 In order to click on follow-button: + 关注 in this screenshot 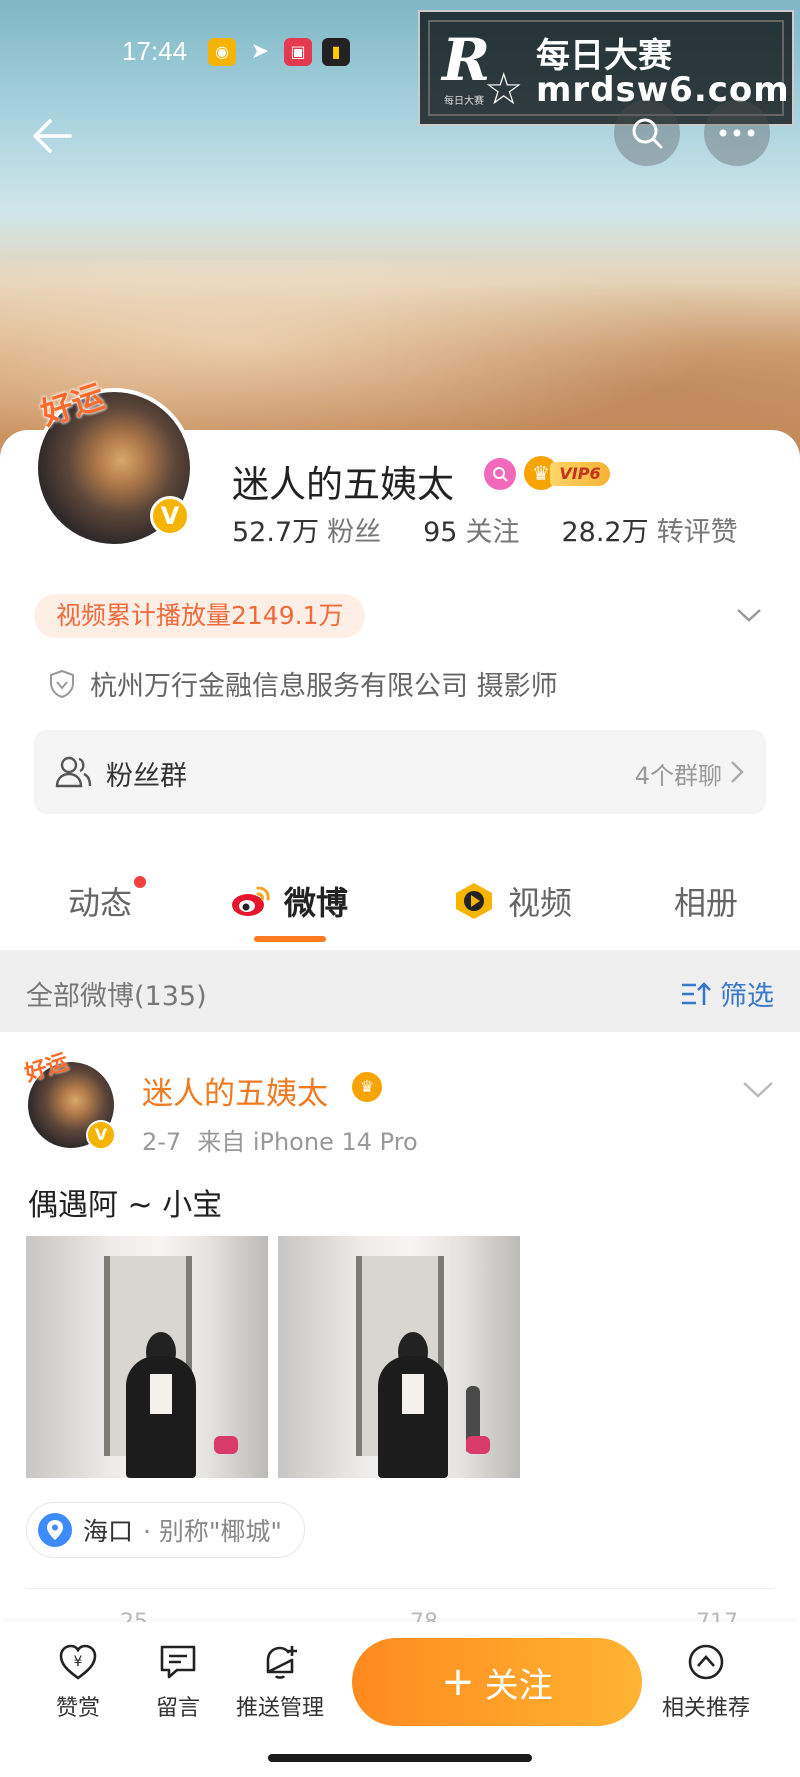, I will do `click(497, 1682)`.